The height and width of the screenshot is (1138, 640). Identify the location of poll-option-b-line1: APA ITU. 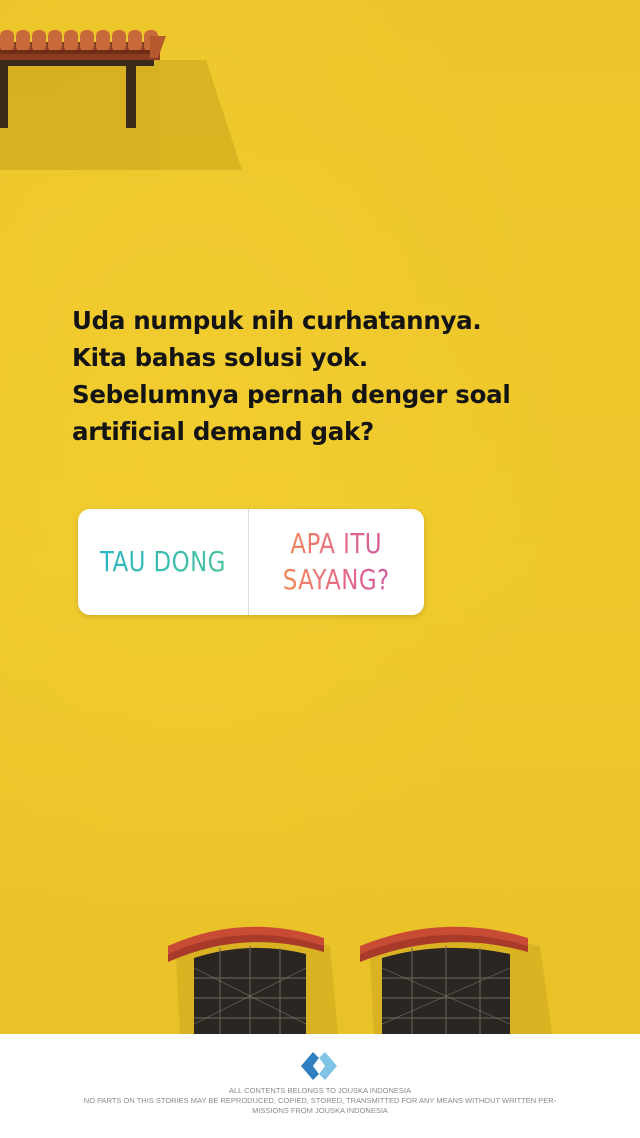
(336, 543).